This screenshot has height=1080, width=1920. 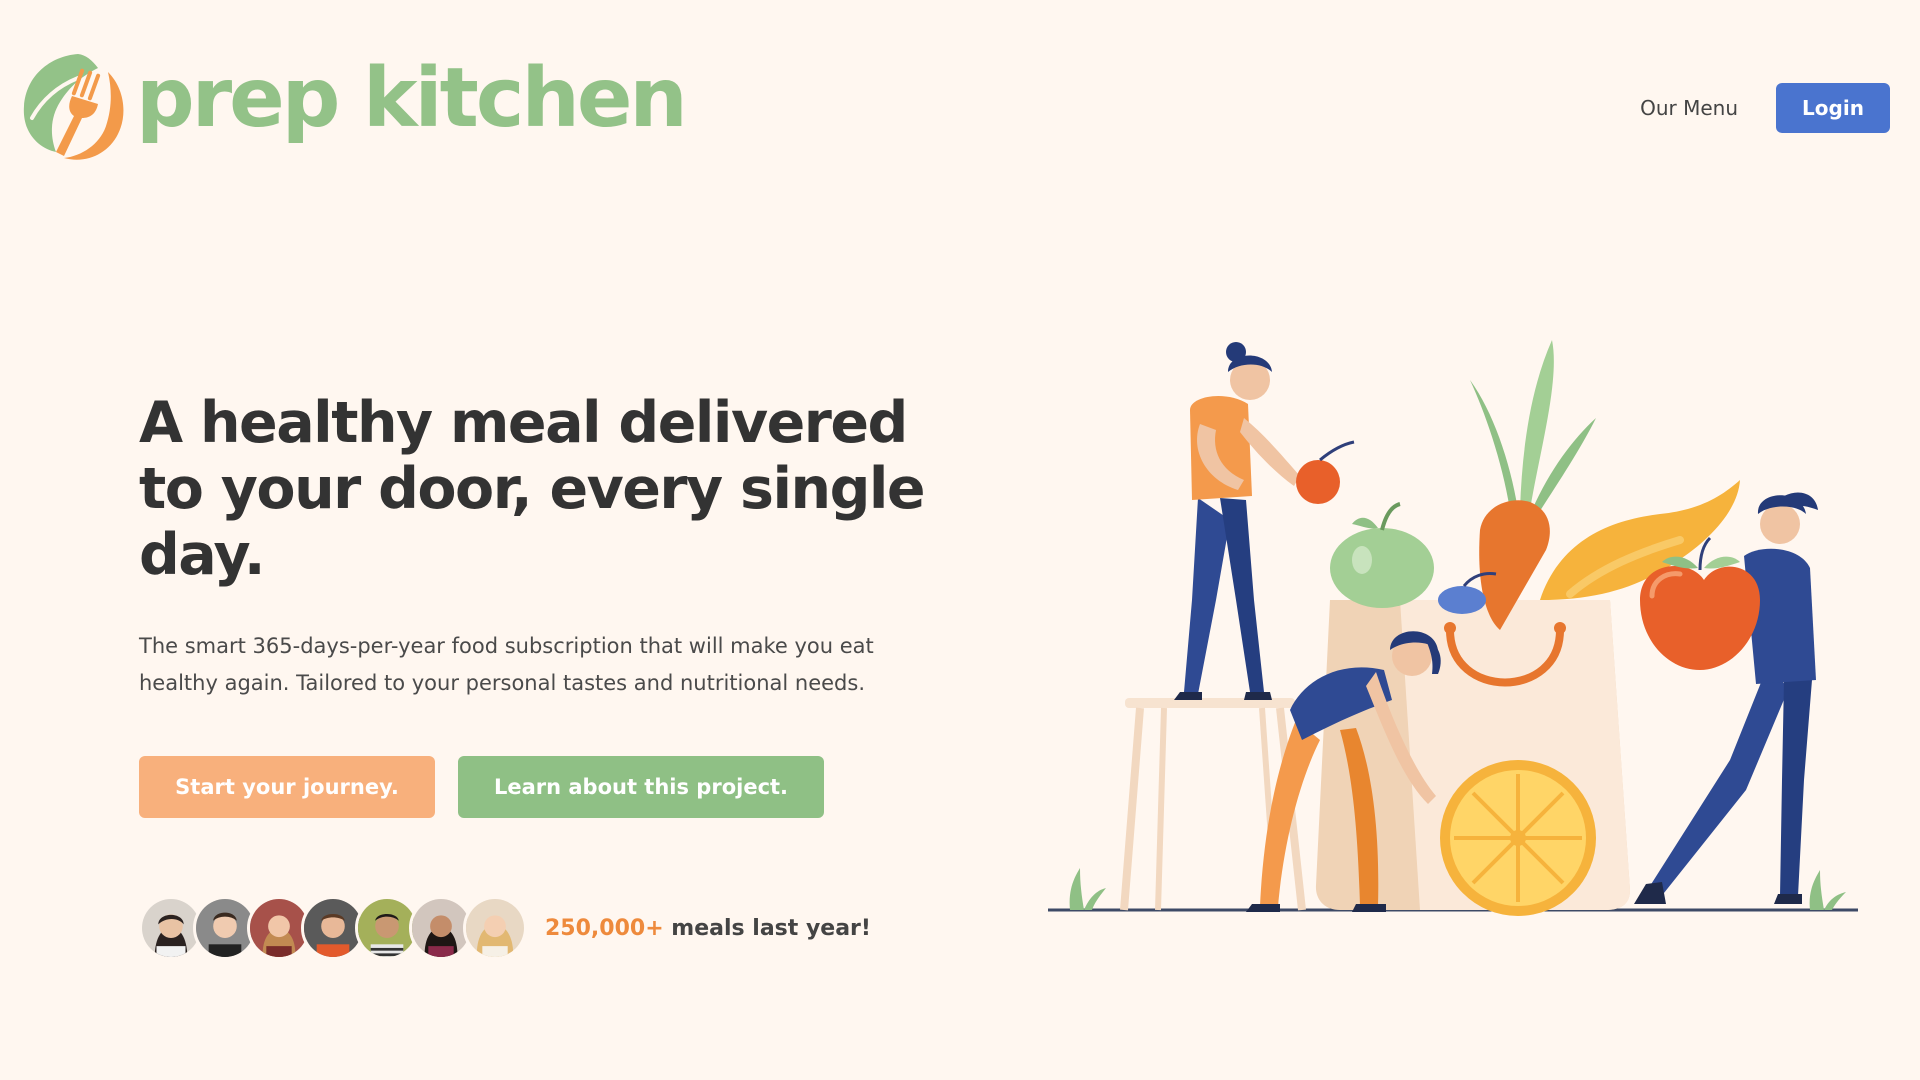 What do you see at coordinates (767, 928) in the screenshot?
I see `meals-count-label: meals last year!` at bounding box center [767, 928].